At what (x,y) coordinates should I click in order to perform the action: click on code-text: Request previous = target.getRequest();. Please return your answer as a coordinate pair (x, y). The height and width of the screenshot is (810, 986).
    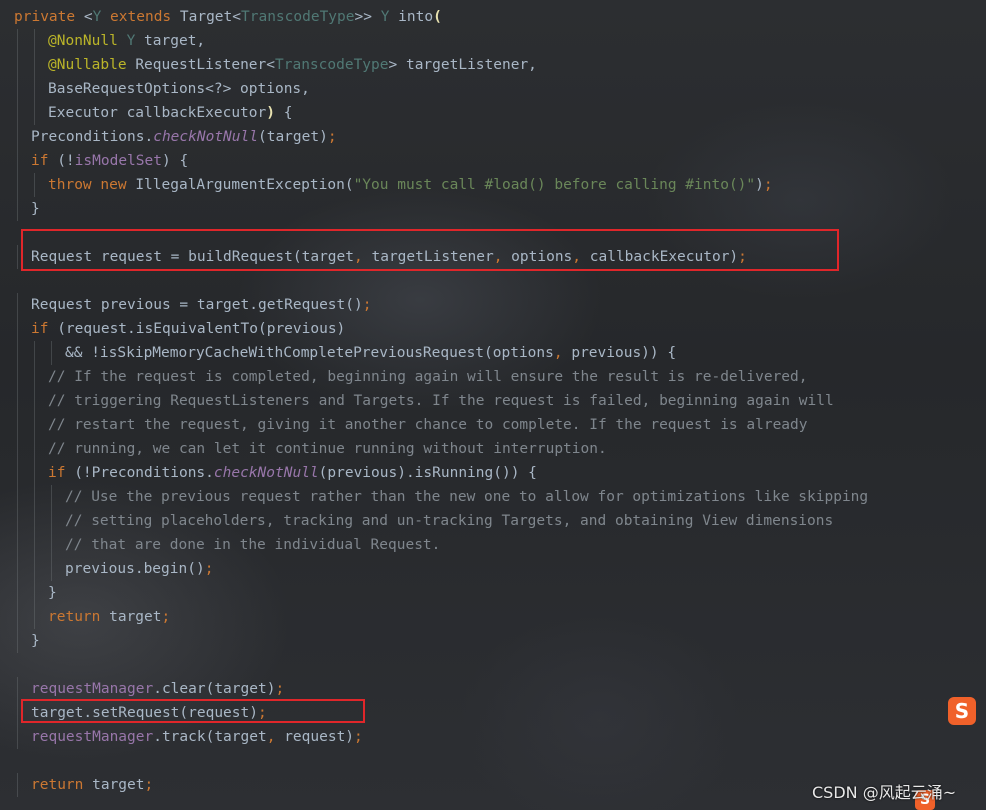
    Looking at the image, I should click on (201, 305).